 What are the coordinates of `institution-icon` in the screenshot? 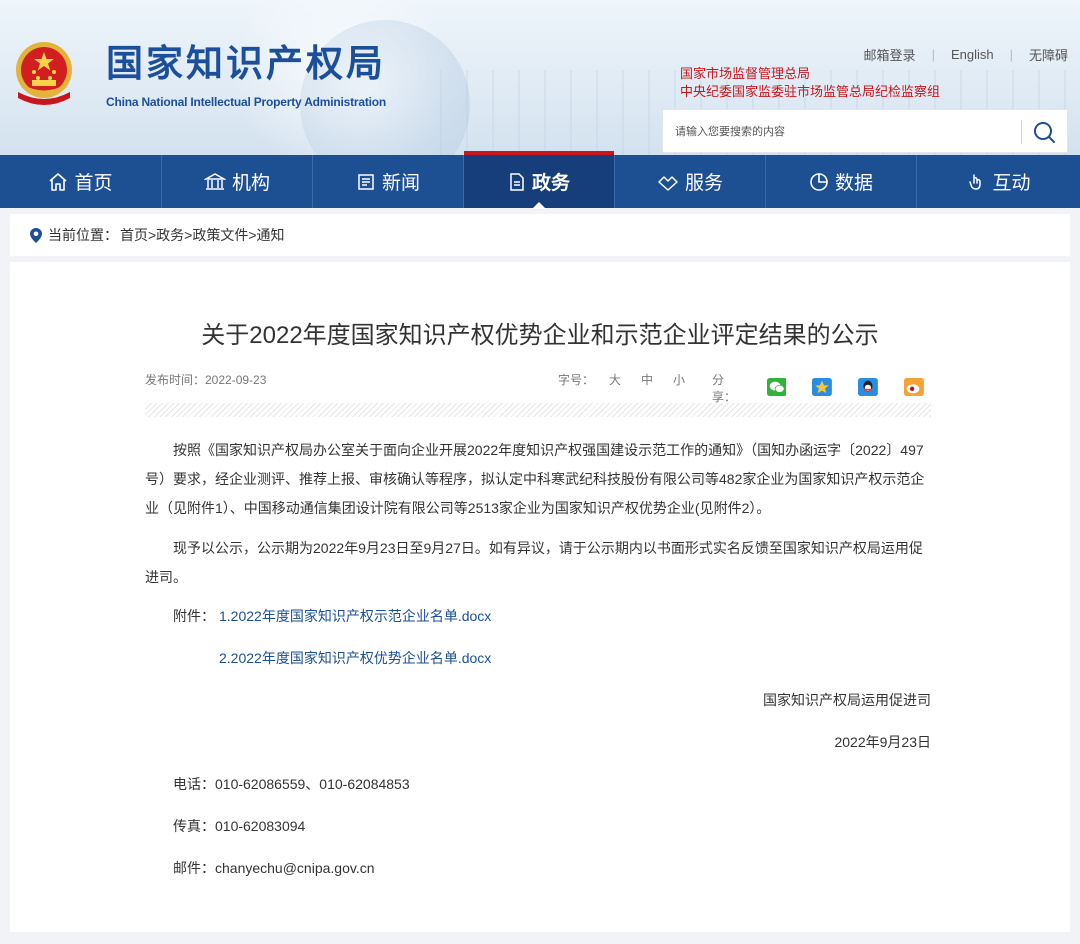 It's located at (214, 181).